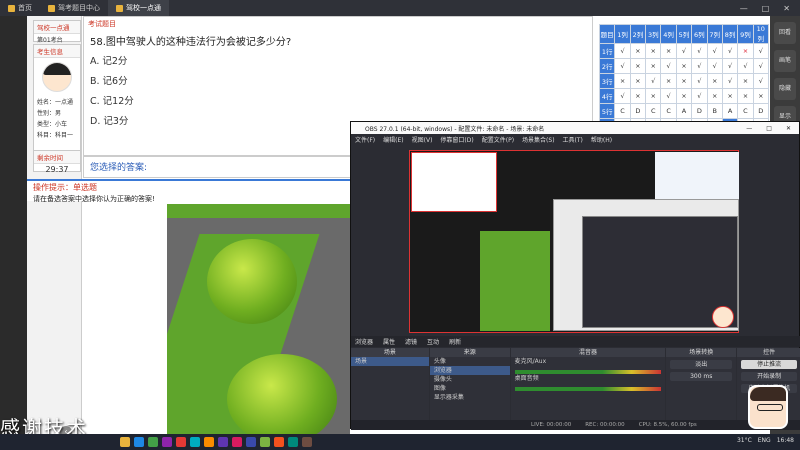 The height and width of the screenshot is (450, 800). Describe the element at coordinates (498, 139) in the screenshot. I see `menu-profile: 配置文件(P)` at that location.